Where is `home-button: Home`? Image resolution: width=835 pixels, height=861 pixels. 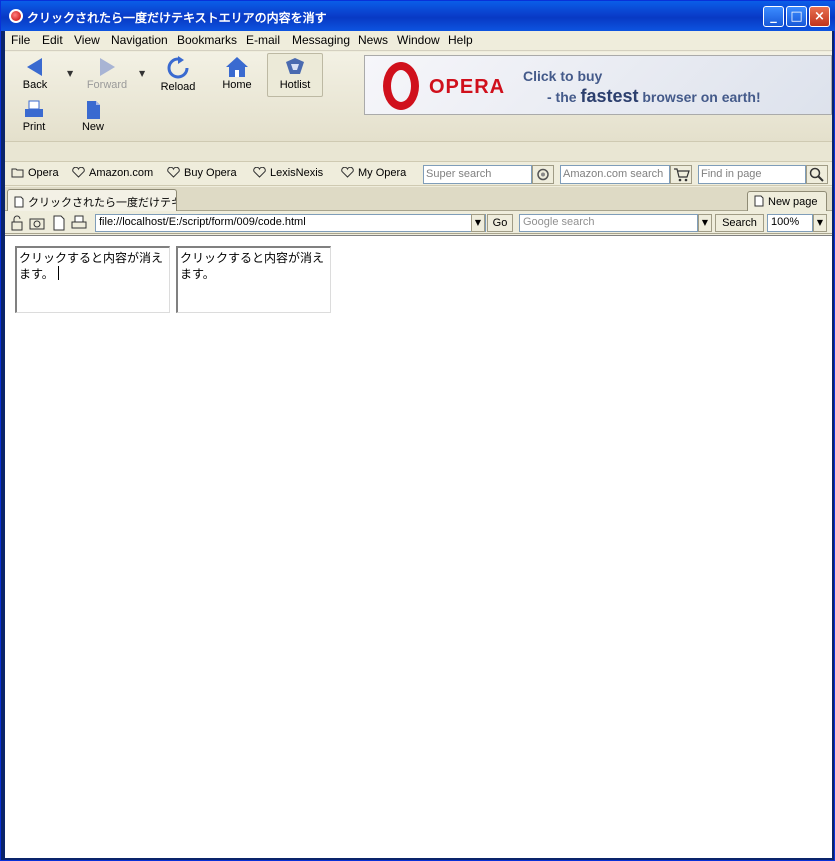
home-button: Home is located at coordinates (237, 75).